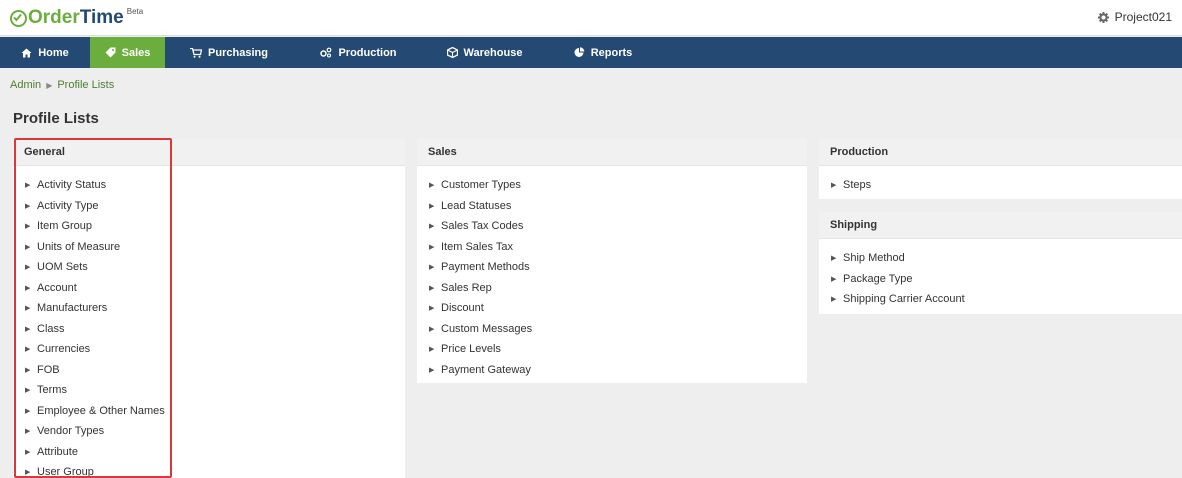 This screenshot has height=478, width=1182. What do you see at coordinates (65, 472) in the screenshot?
I see `list-item-label: User Group` at bounding box center [65, 472].